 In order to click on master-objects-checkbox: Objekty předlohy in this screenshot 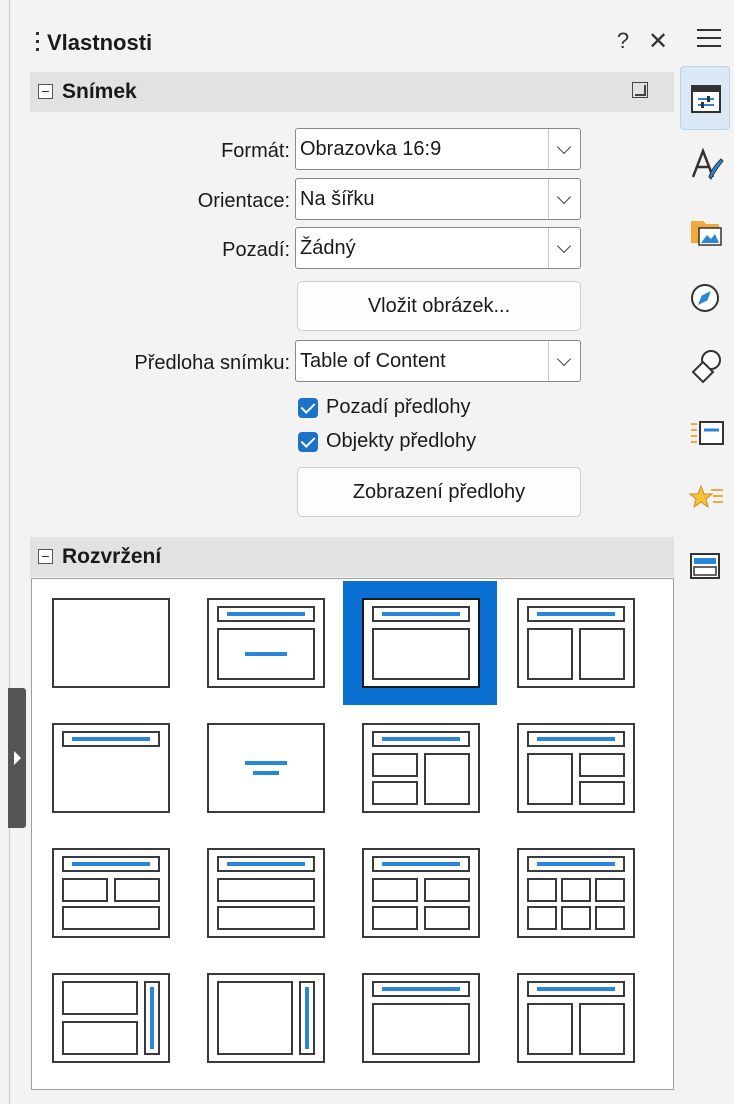, I will do `click(428, 442)`.